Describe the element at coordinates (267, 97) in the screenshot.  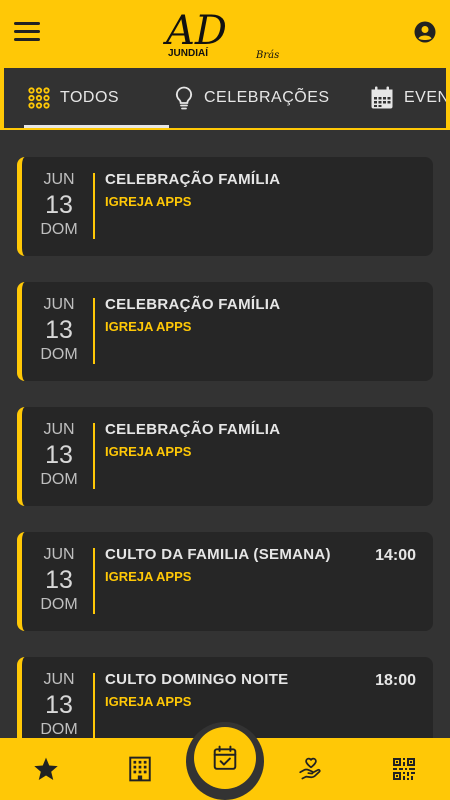
I see `tab-label: CELEBRAÇÕES` at that location.